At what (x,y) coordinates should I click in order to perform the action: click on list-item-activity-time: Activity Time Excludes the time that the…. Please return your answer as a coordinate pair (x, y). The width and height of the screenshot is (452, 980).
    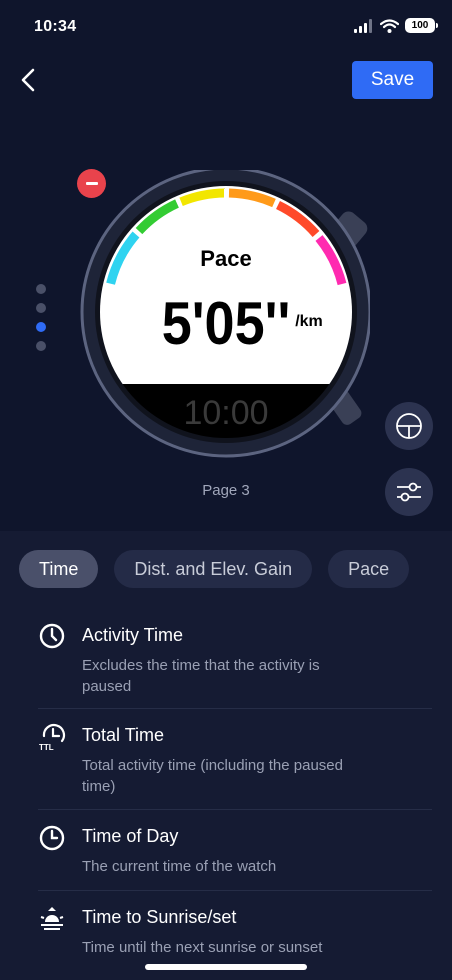
    Looking at the image, I should click on (235, 659).